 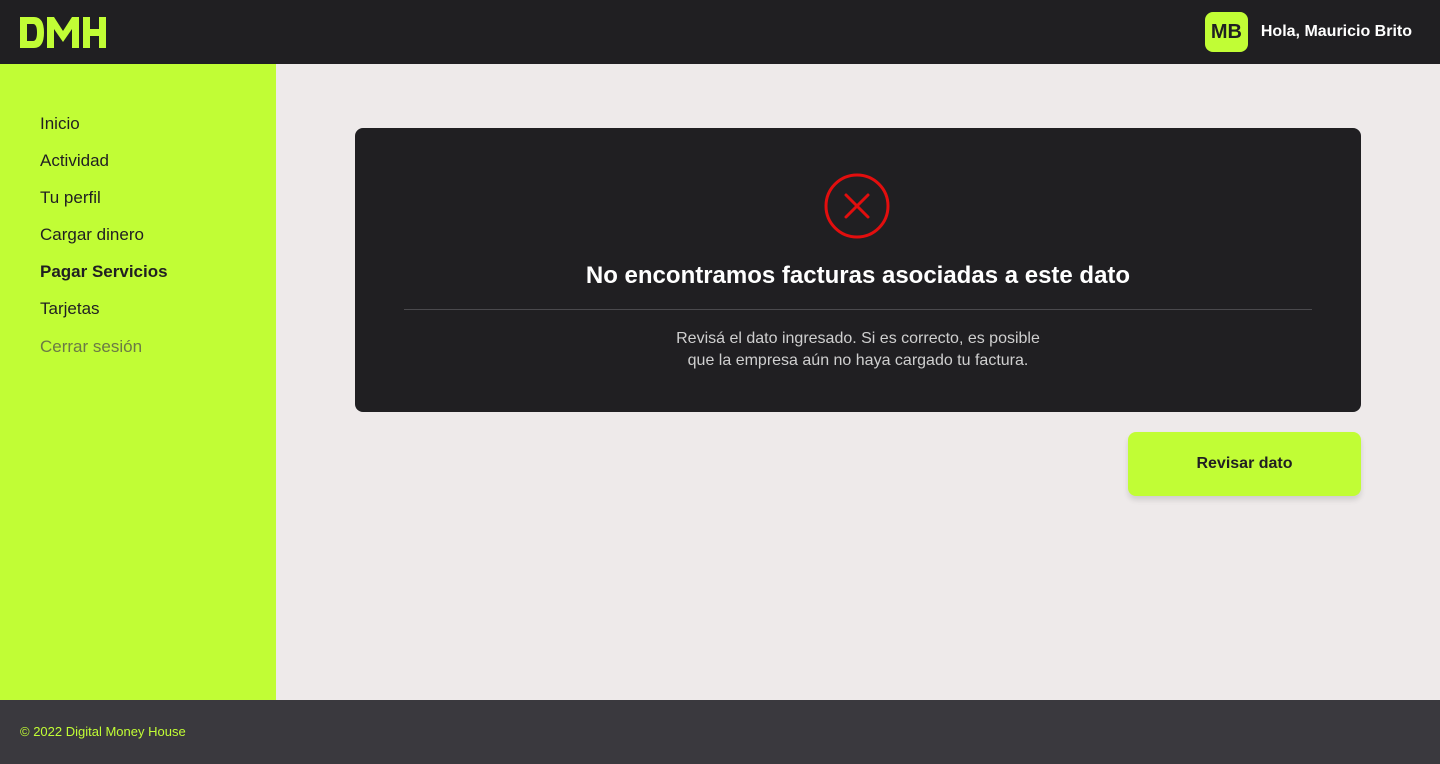 I want to click on user-greeting: Hola, Mauricio Brito, so click(x=1336, y=31).